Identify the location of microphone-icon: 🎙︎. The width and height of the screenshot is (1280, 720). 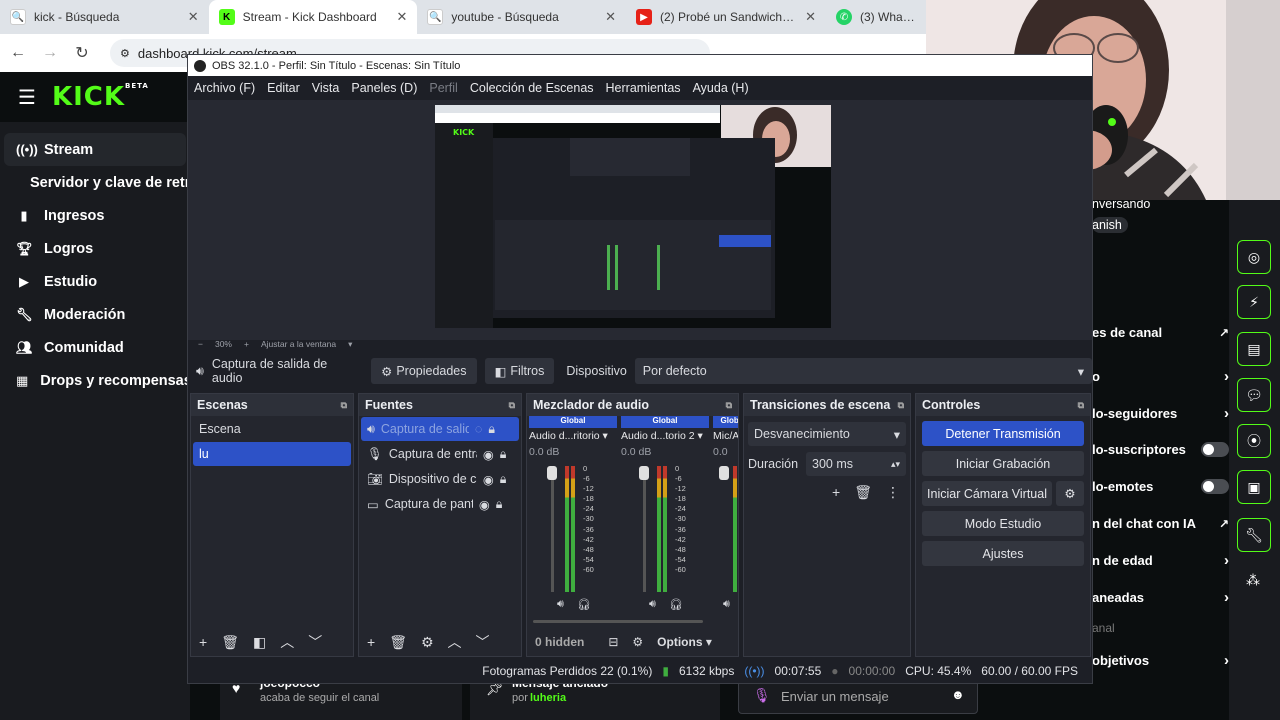
(762, 695).